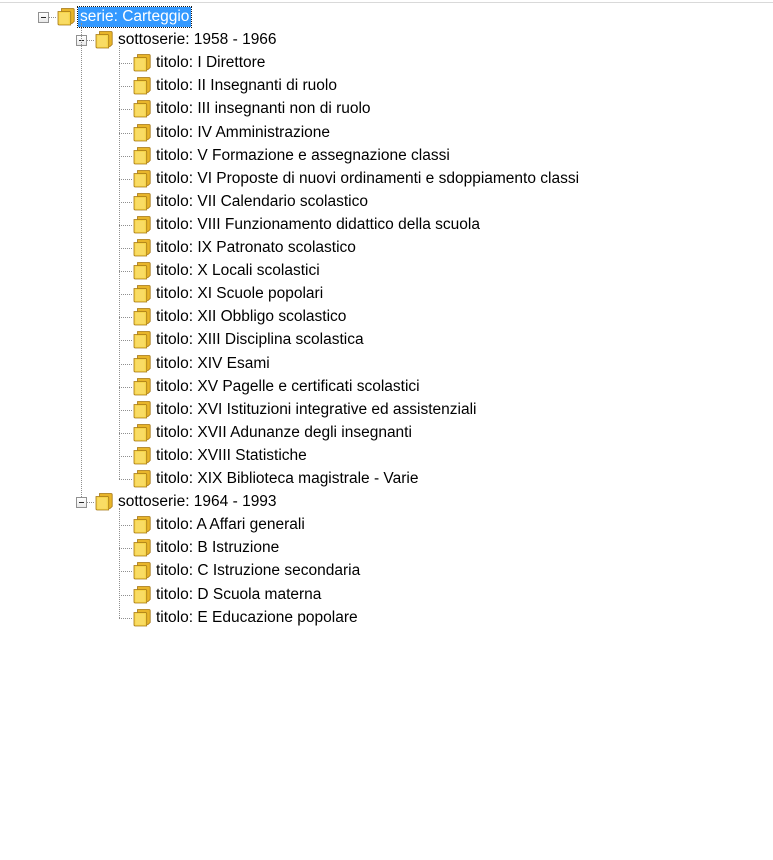  What do you see at coordinates (197, 40) in the screenshot?
I see `tree-node-sottoserie: sottoserie: 1958 - 1966` at bounding box center [197, 40].